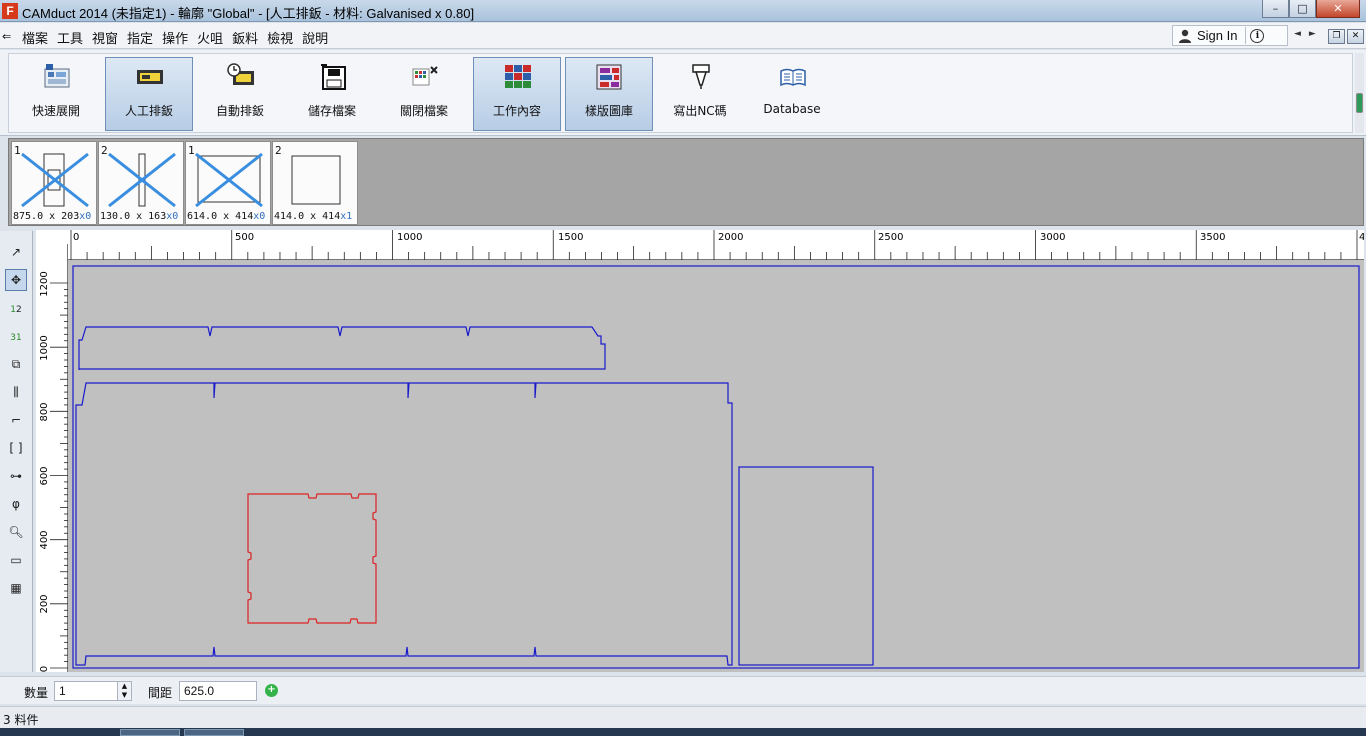 Image resolution: width=1366 pixels, height=736 pixels. What do you see at coordinates (1246, 35) in the screenshot?
I see `separator` at bounding box center [1246, 35].